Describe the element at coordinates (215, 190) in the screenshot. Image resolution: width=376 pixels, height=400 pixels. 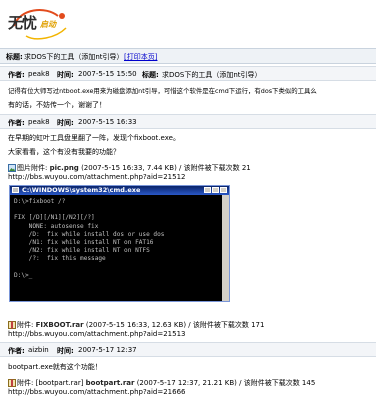
I see `maximize-icon` at that location.